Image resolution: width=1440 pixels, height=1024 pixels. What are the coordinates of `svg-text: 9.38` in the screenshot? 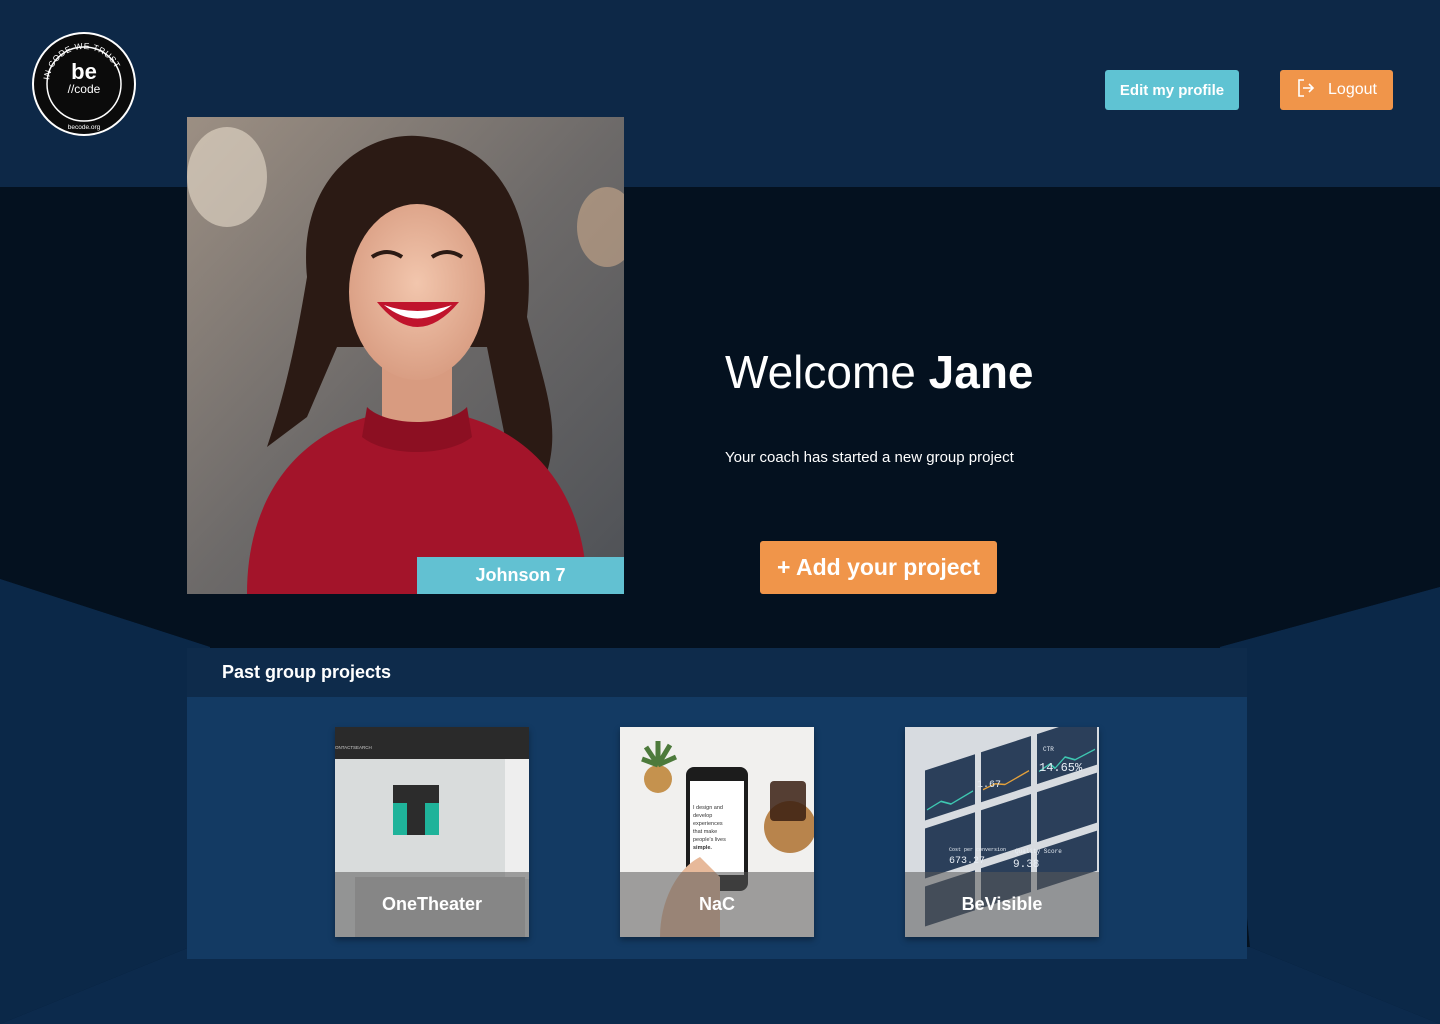 It's located at (1026, 865).